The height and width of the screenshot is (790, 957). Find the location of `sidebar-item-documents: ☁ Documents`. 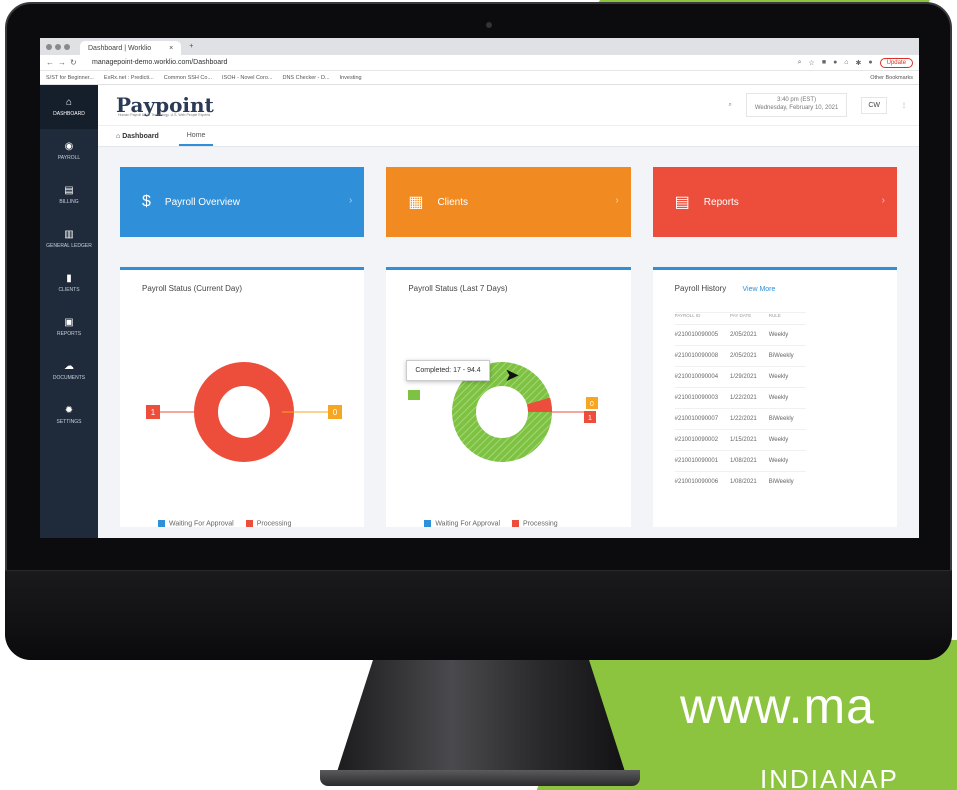

sidebar-item-documents: ☁ Documents is located at coordinates (69, 371).